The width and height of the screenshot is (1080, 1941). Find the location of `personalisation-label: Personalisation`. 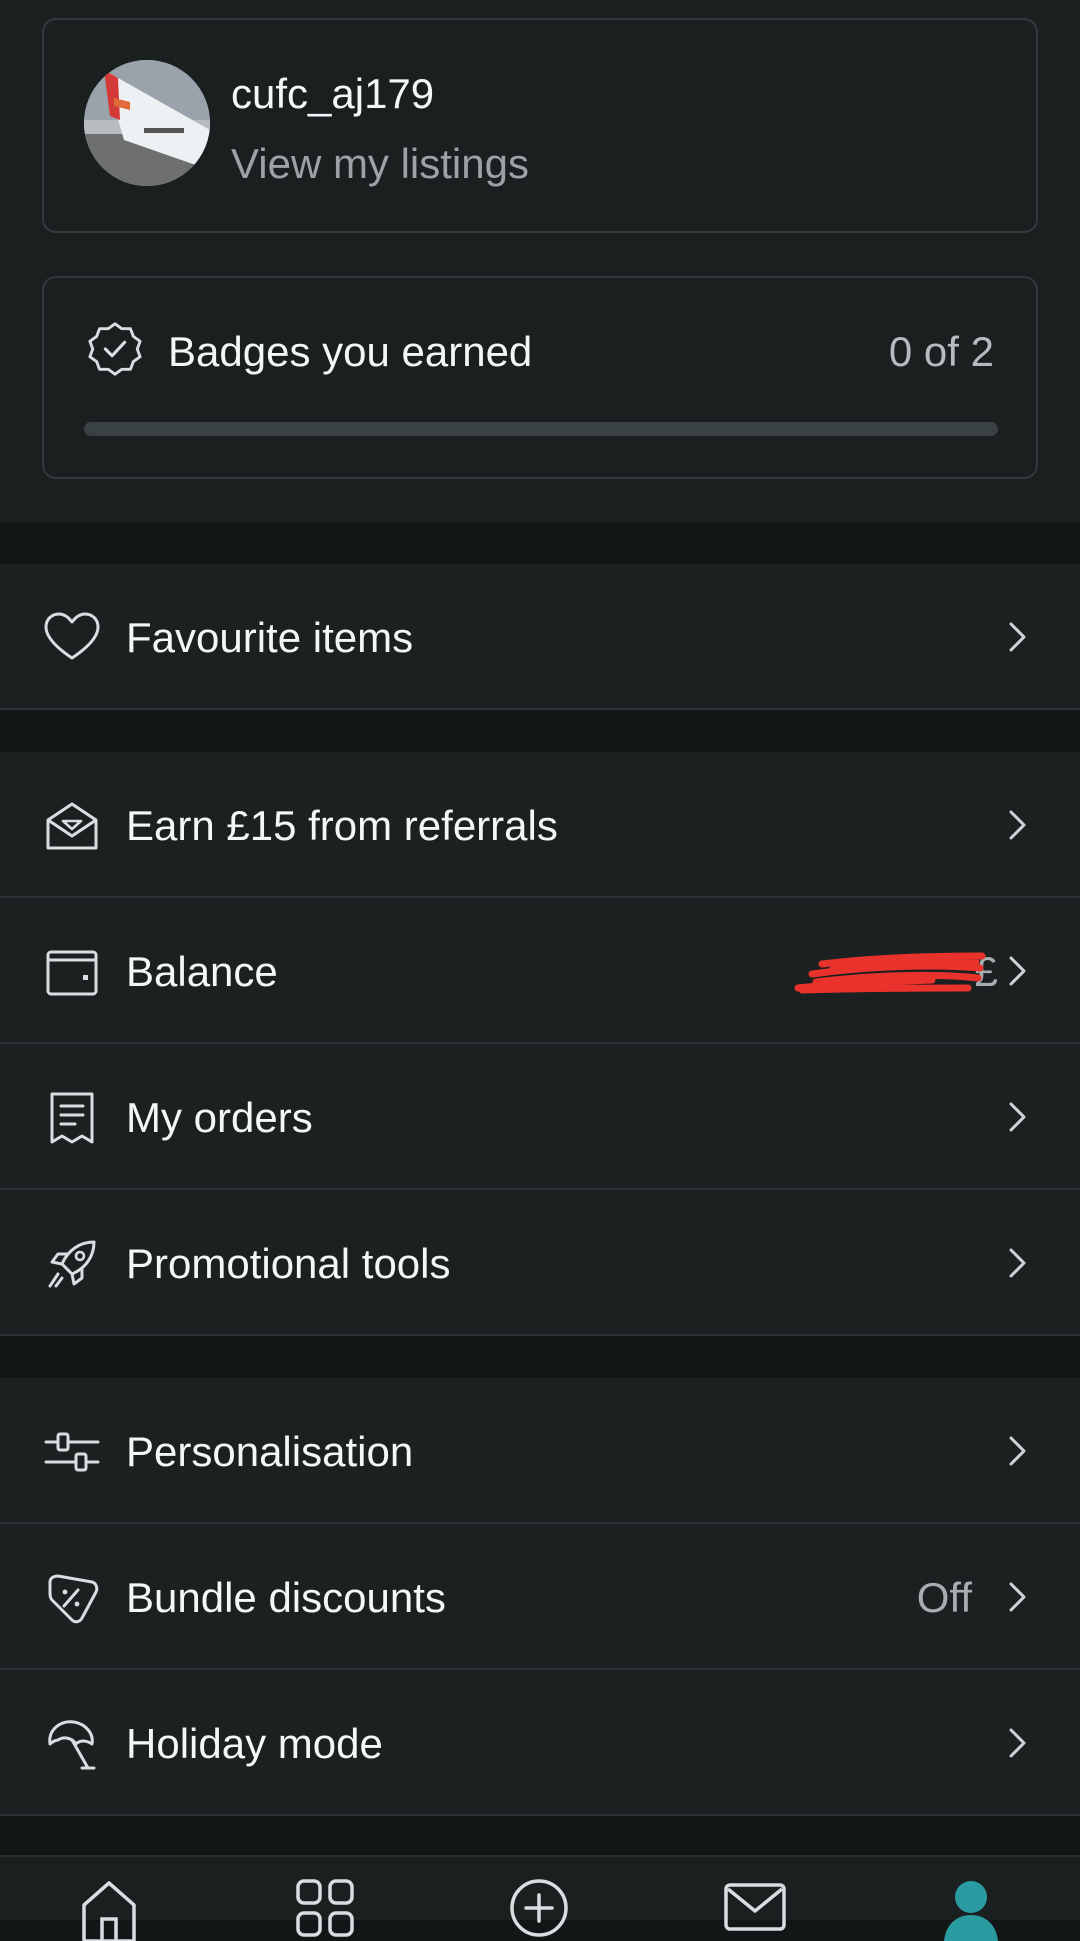

personalisation-label: Personalisation is located at coordinates (270, 1451).